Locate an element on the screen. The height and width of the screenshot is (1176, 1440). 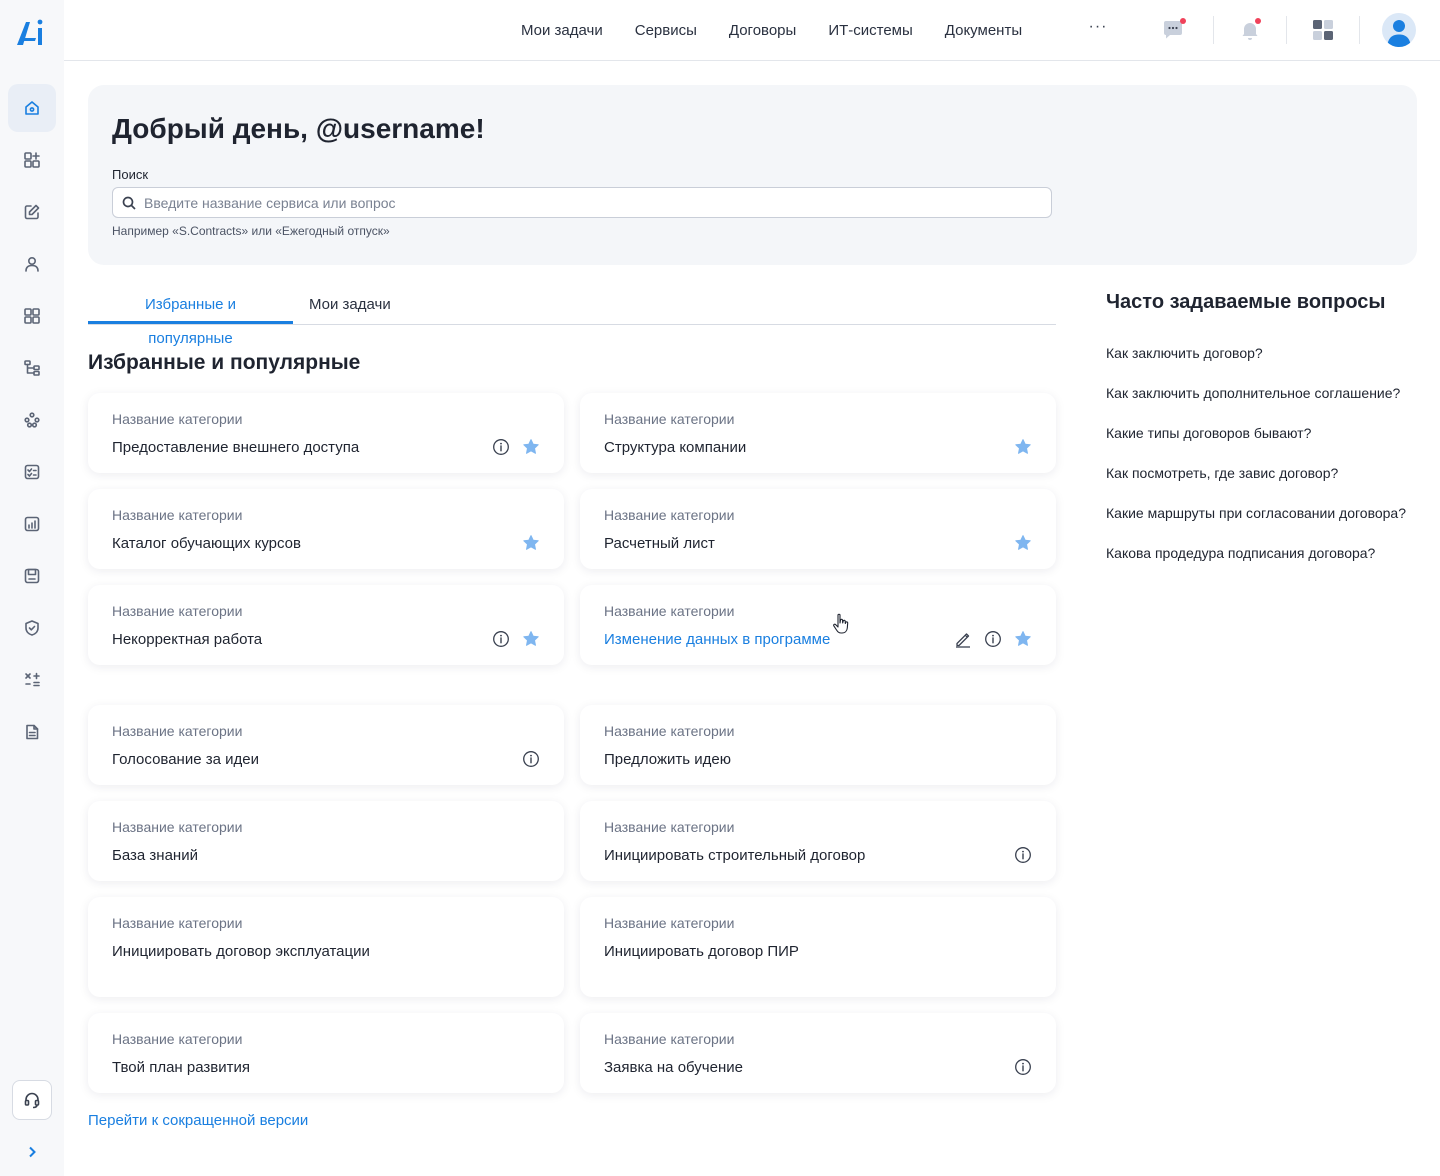
card-title: Заявка на обучение is located at coordinates (673, 1067).